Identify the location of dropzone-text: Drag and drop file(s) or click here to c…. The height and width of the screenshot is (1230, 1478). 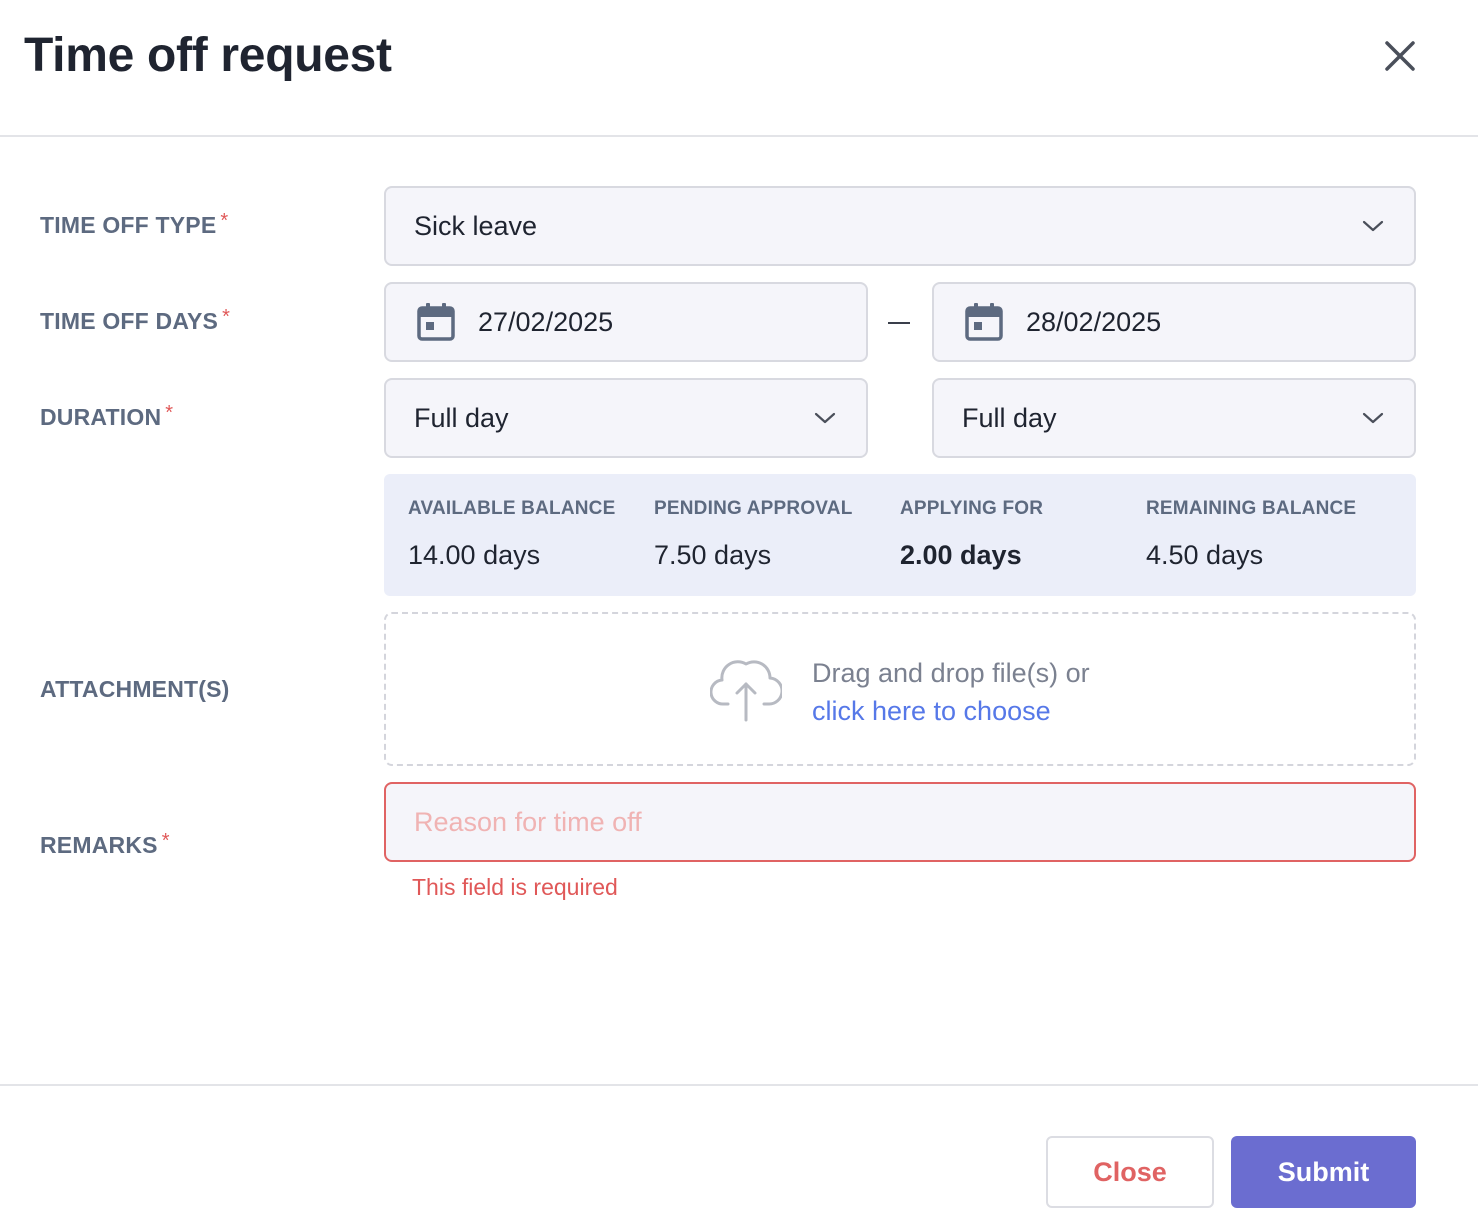
(951, 692).